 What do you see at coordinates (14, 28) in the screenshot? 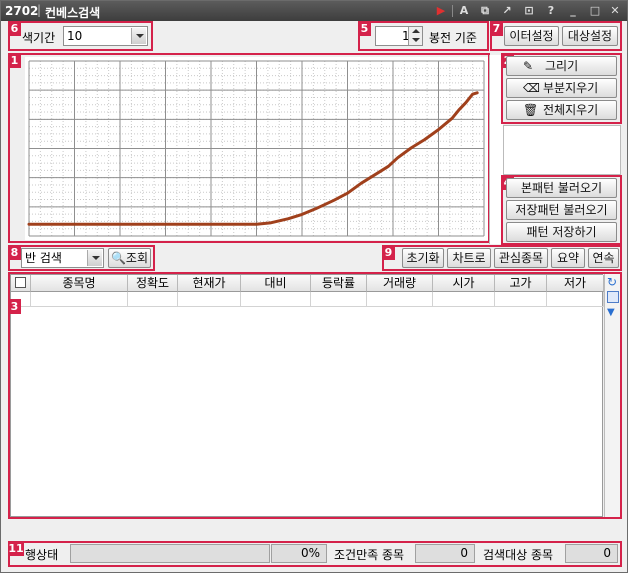
I see `badge-period: 6` at bounding box center [14, 28].